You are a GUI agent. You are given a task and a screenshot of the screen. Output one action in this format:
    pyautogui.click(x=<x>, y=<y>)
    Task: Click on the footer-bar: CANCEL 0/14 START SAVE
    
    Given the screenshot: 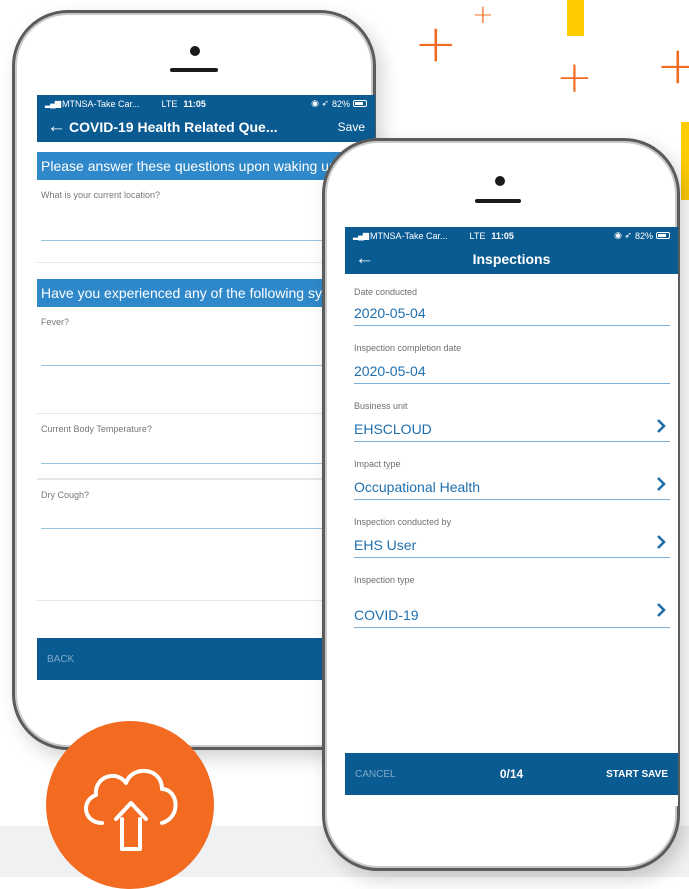 What is the action you would take?
    pyautogui.click(x=511, y=774)
    